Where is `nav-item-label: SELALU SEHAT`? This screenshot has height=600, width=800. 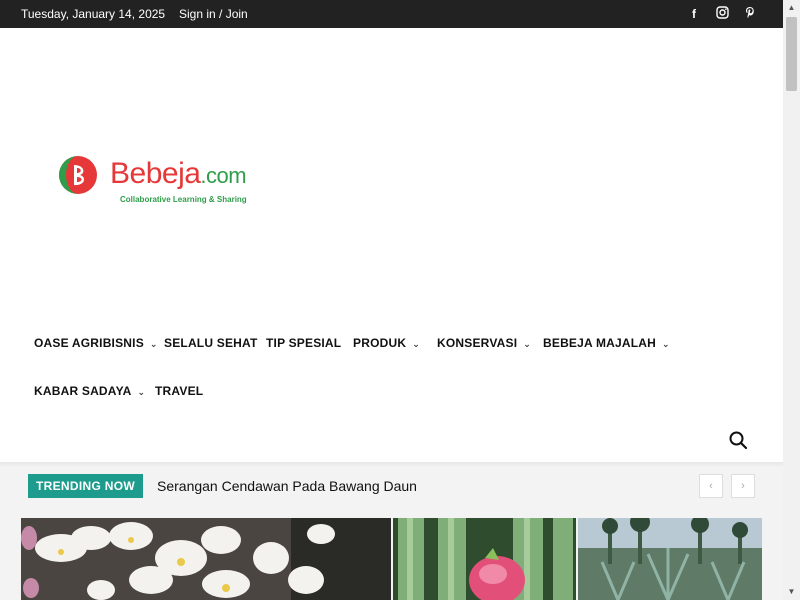
nav-item-label: SELALU SEHAT is located at coordinates (211, 343).